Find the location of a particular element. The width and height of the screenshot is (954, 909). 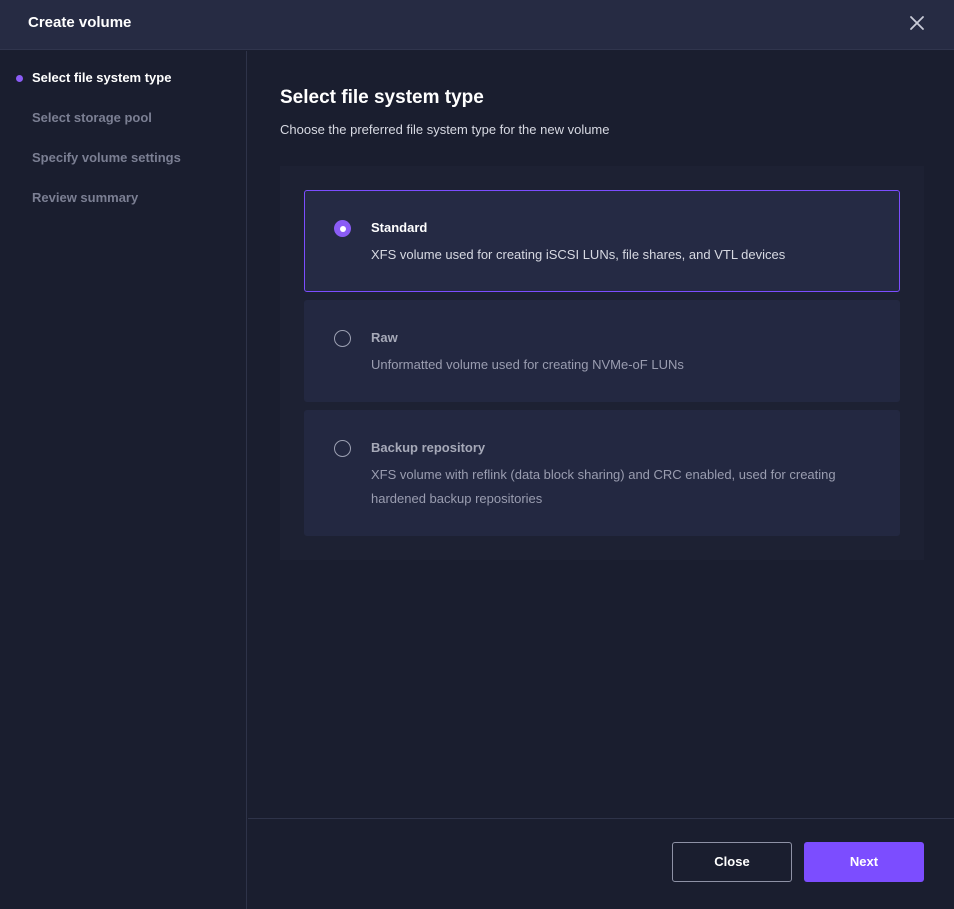

step-select-file-system-type: Select file system type is located at coordinates (101, 78).